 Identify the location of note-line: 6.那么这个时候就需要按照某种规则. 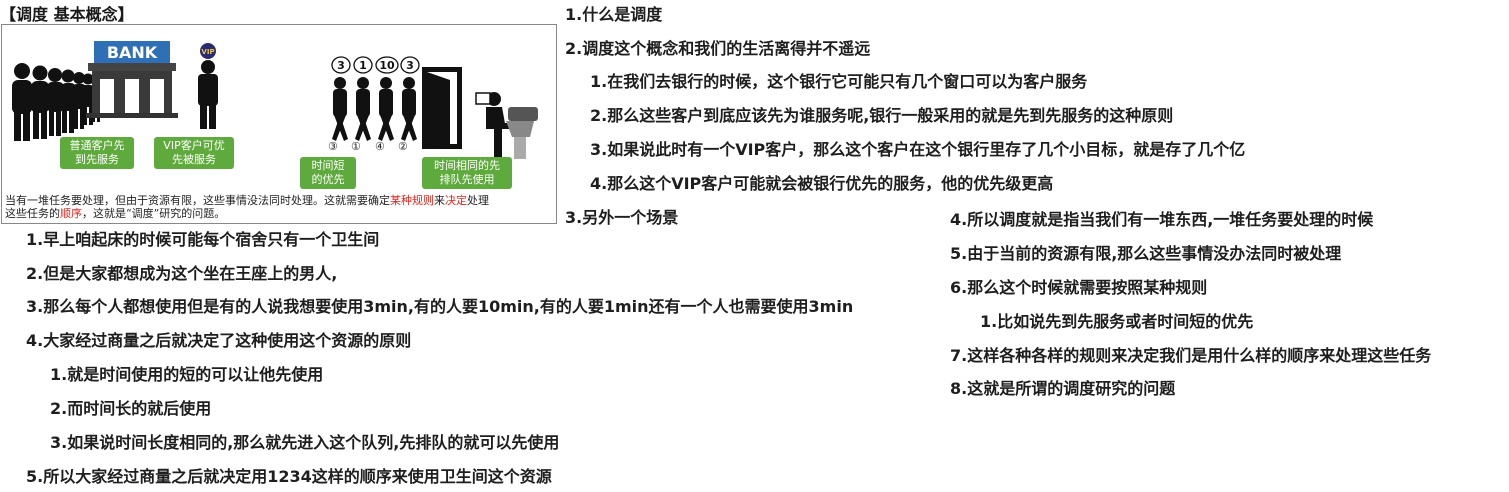
(1079, 287).